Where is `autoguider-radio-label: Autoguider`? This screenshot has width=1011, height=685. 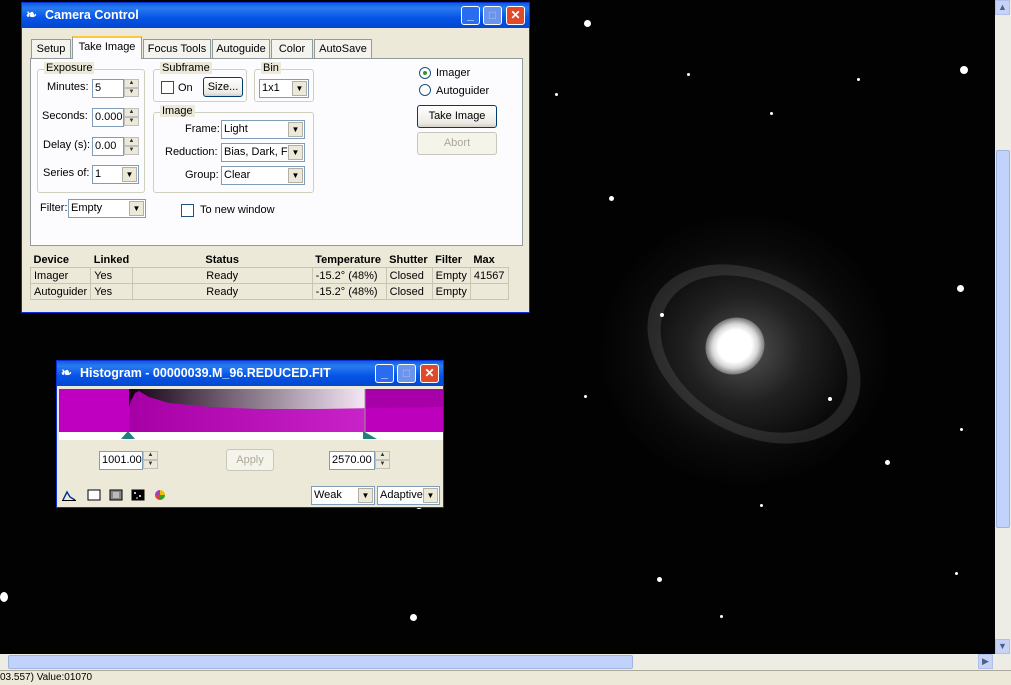
autoguider-radio-label: Autoguider is located at coordinates (463, 91).